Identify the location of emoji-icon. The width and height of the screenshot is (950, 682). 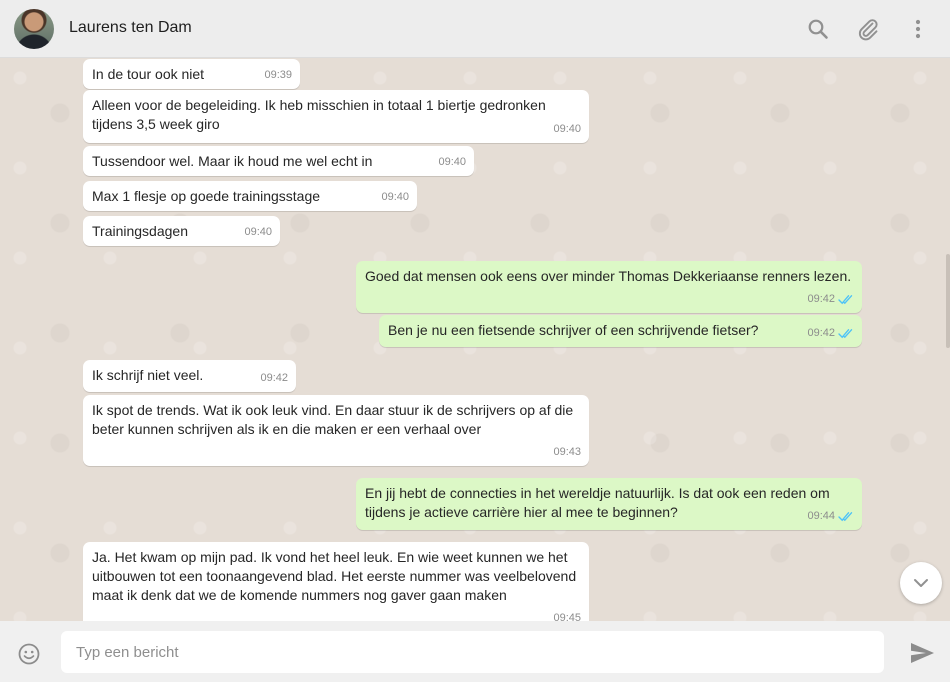
(29, 654).